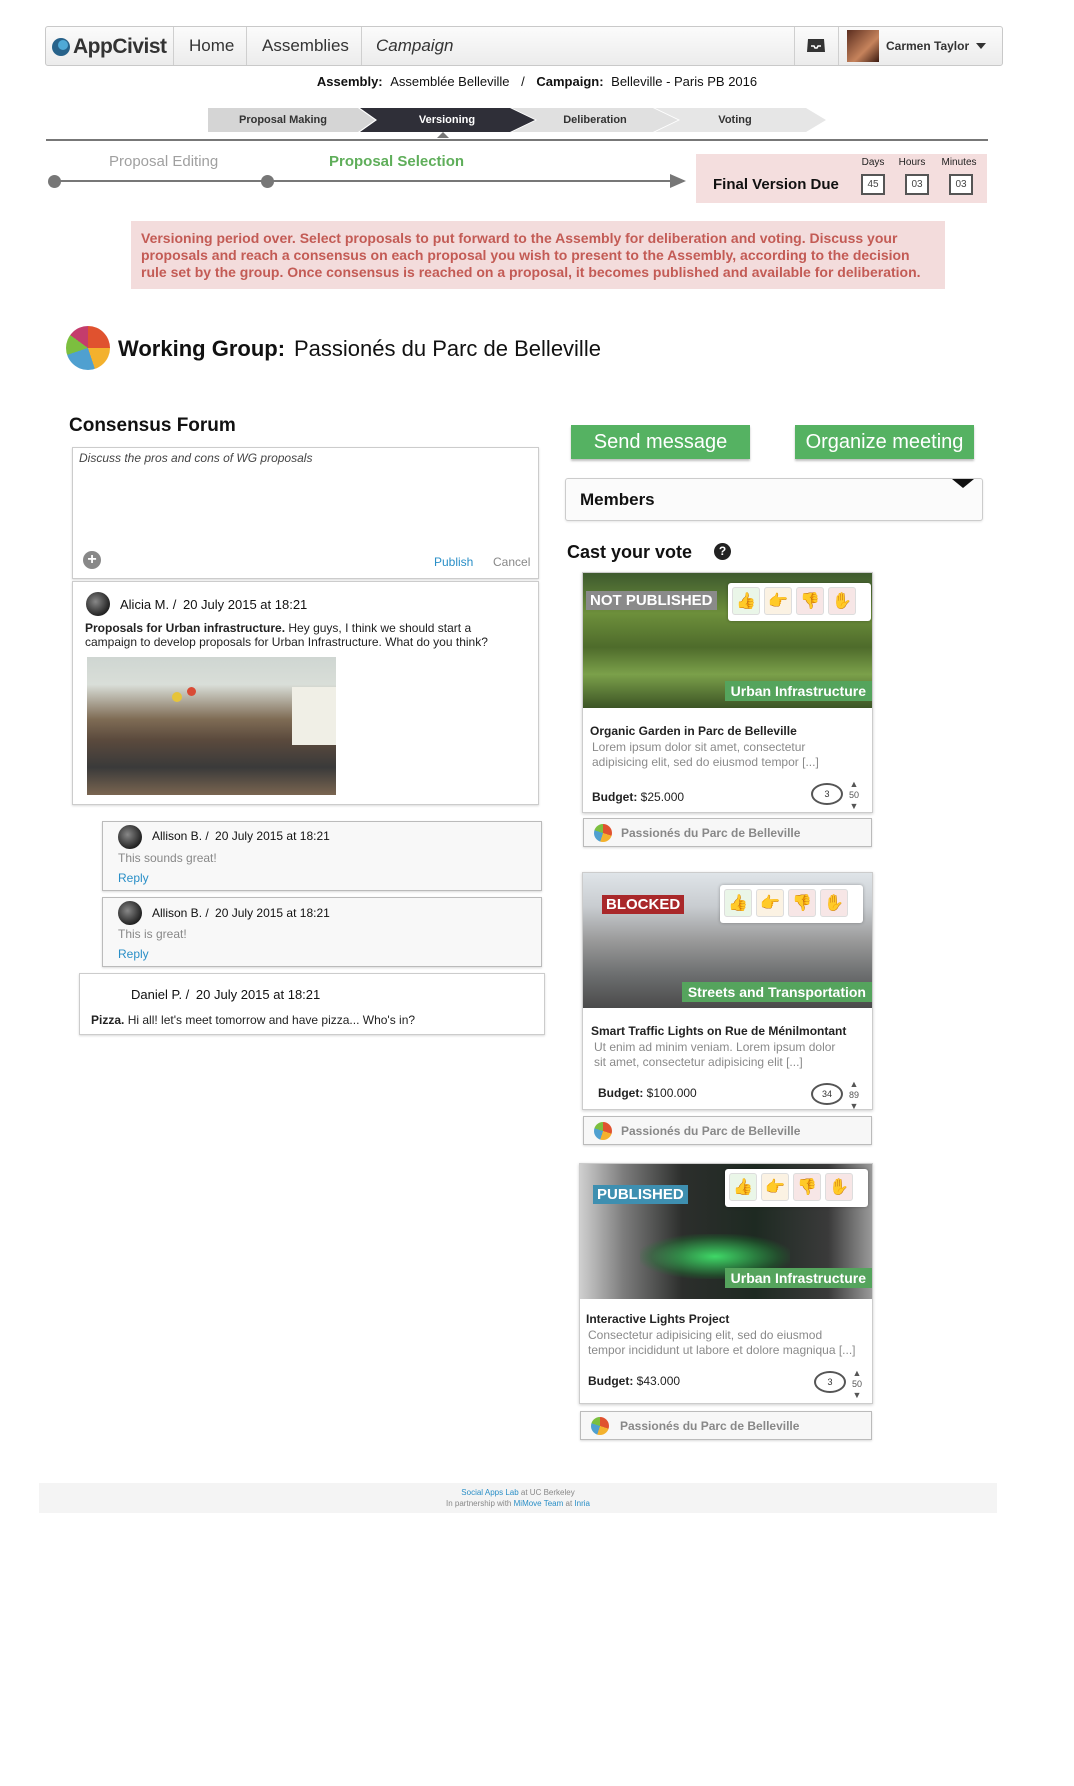 The image size is (1074, 1786). I want to click on status-badge: NOT PUBLISHED, so click(651, 600).